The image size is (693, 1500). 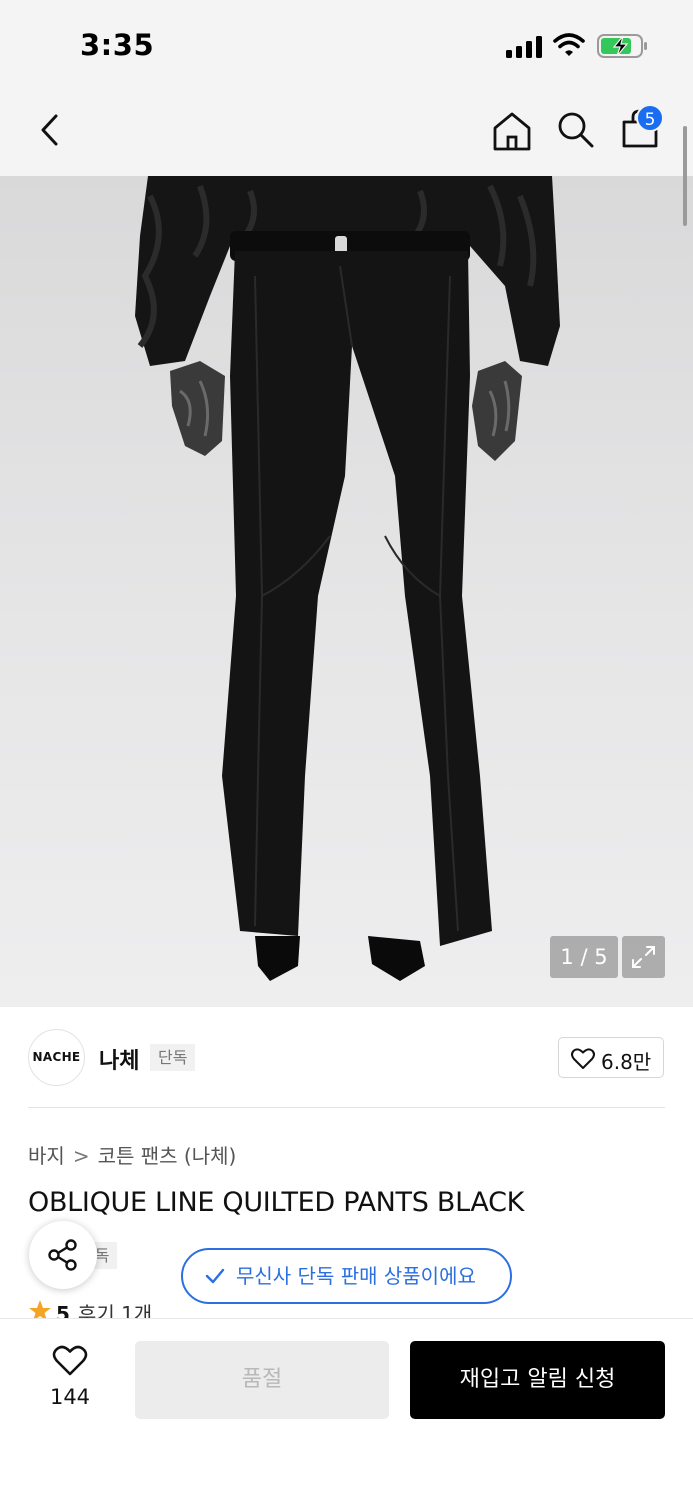 I want to click on status-bar: 3:35, so click(x=346, y=44).